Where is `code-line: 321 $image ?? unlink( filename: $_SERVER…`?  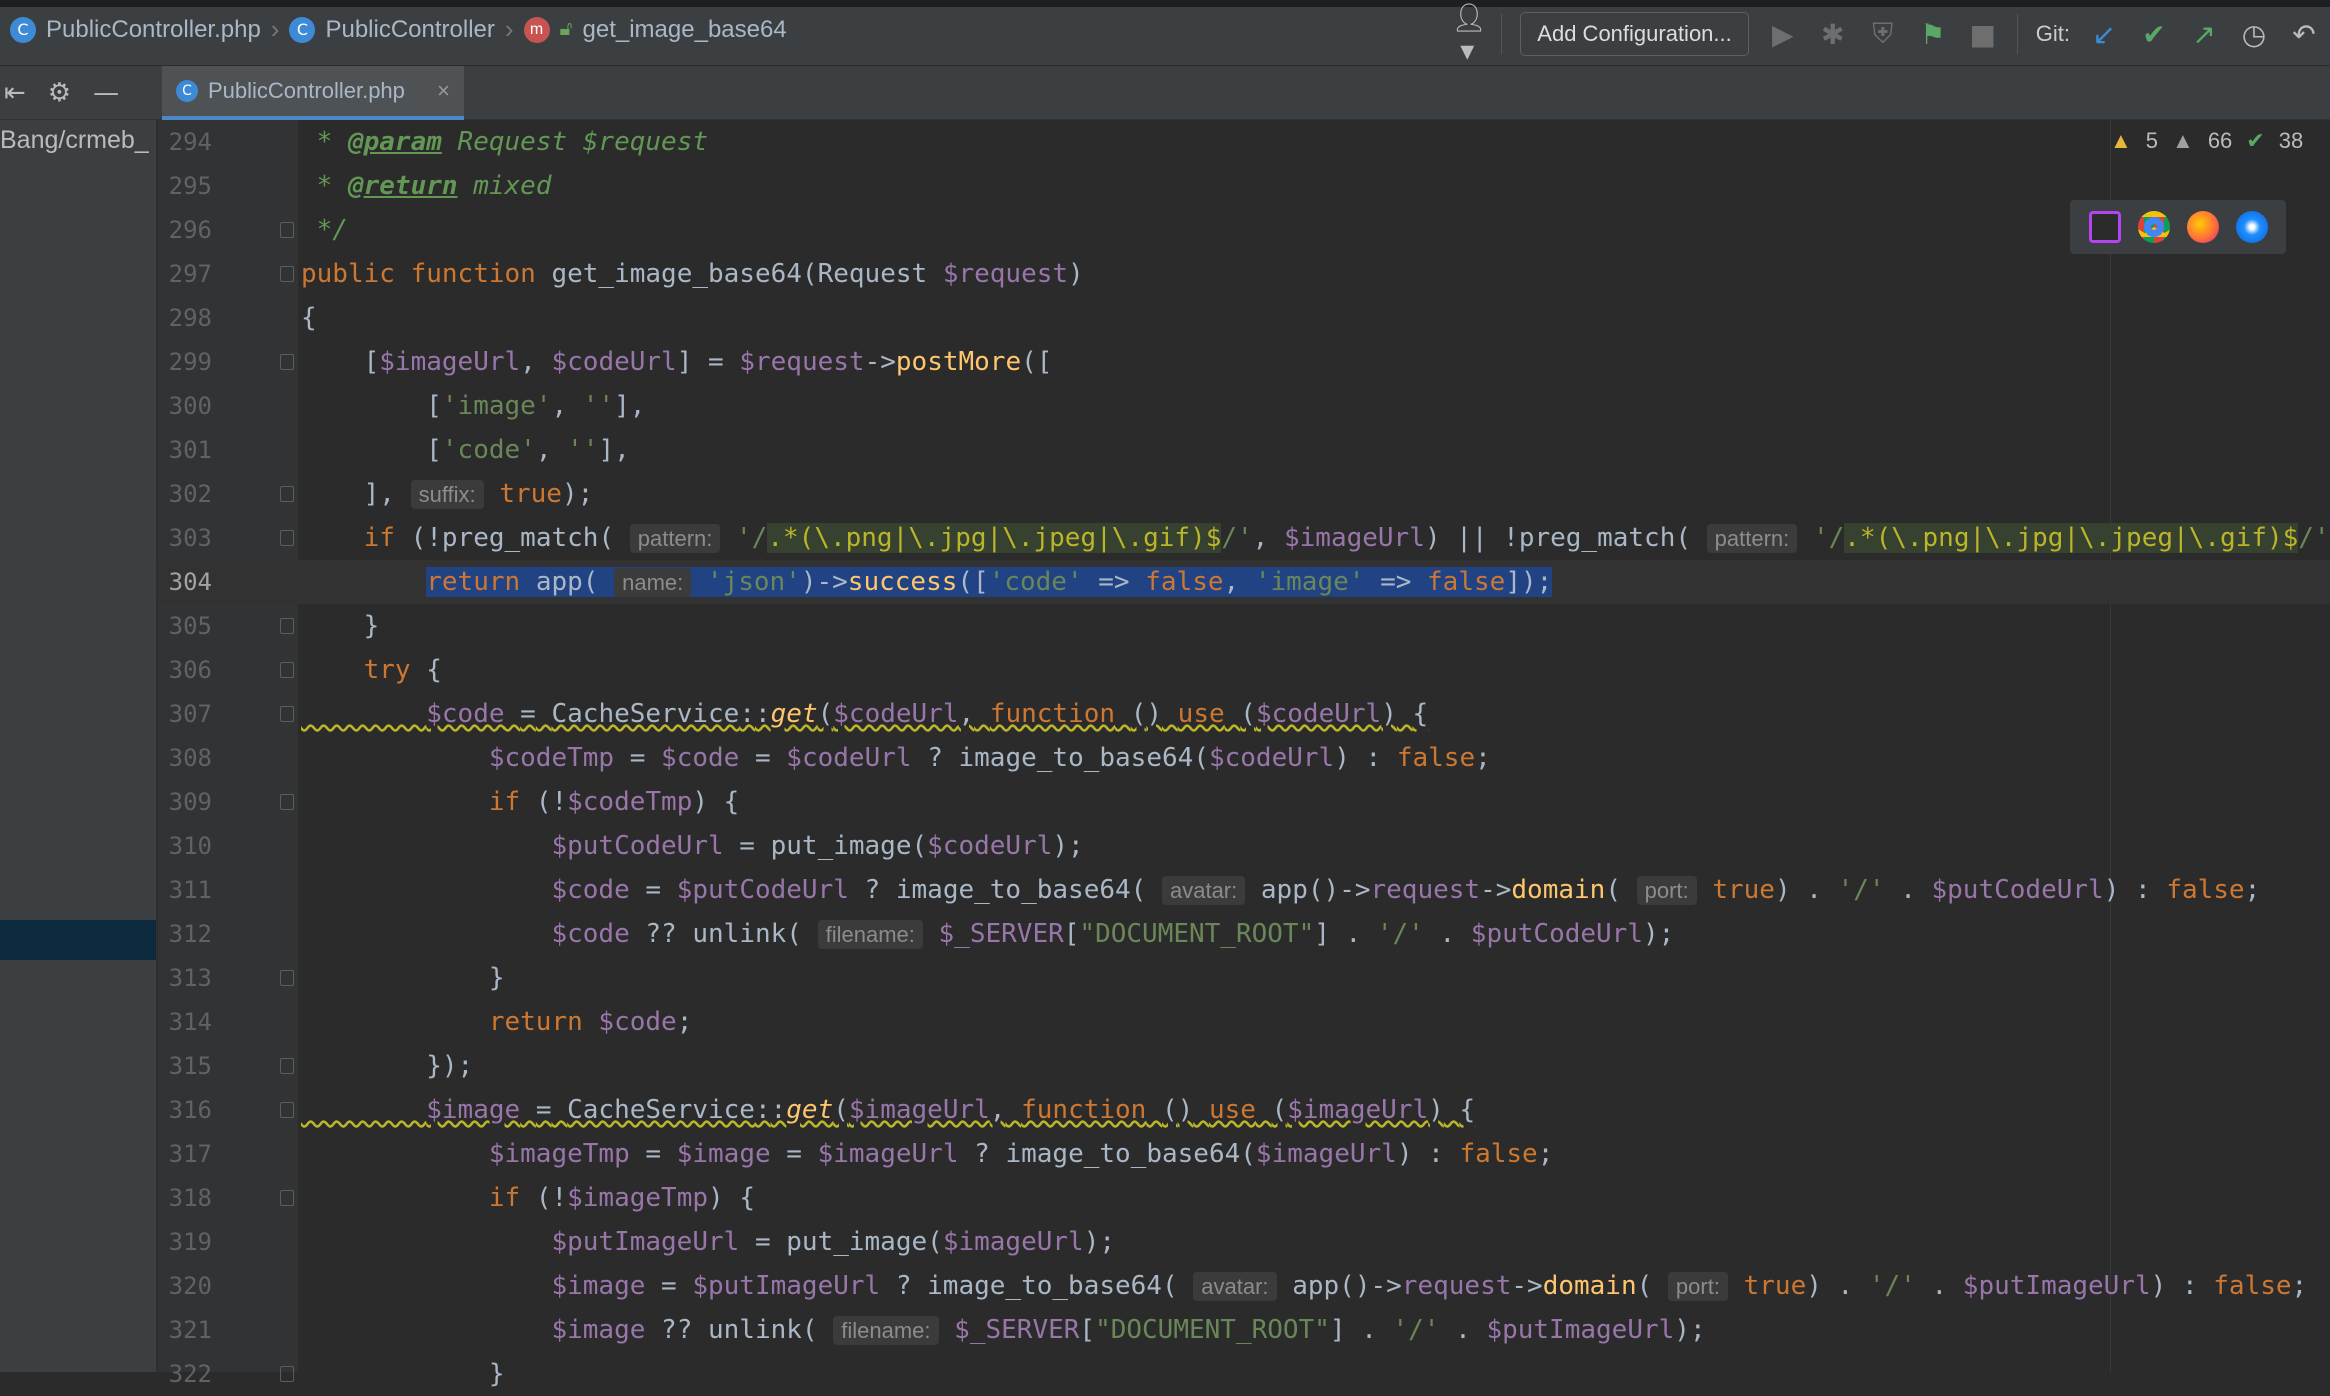
code-line: 321 $image ?? unlink( filename: $_SERVER… is located at coordinates (1244, 1330).